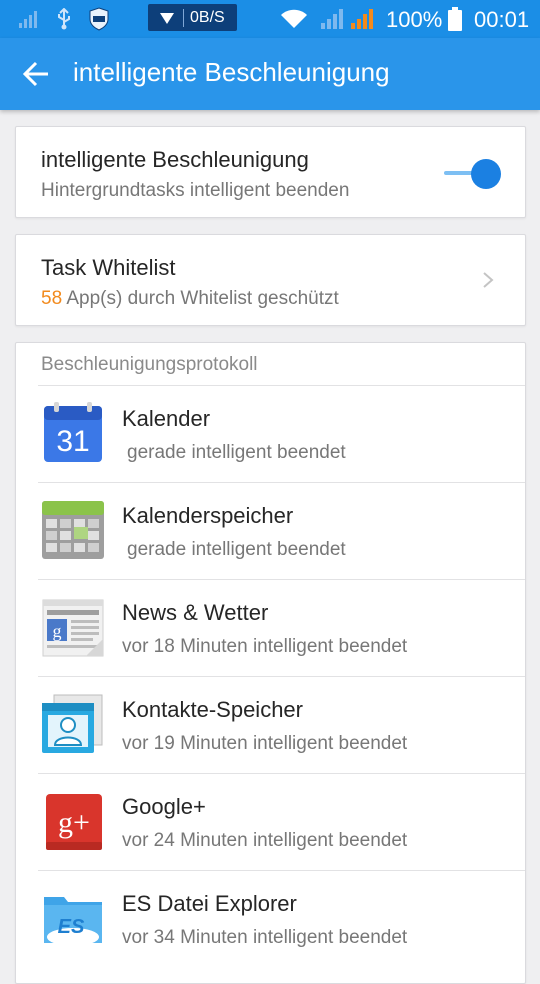 The height and width of the screenshot is (984, 540). What do you see at coordinates (265, 937) in the screenshot?
I see `app-status: vor 34 Minuten intelligent beendet` at bounding box center [265, 937].